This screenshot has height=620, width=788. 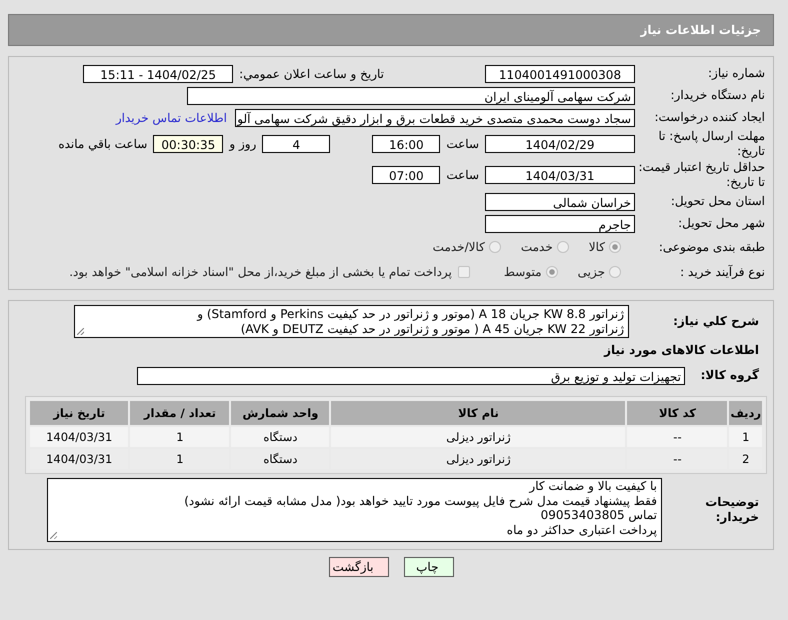 What do you see at coordinates (478, 437) in the screenshot?
I see `table-cell: ژنراتور دیزلی` at bounding box center [478, 437].